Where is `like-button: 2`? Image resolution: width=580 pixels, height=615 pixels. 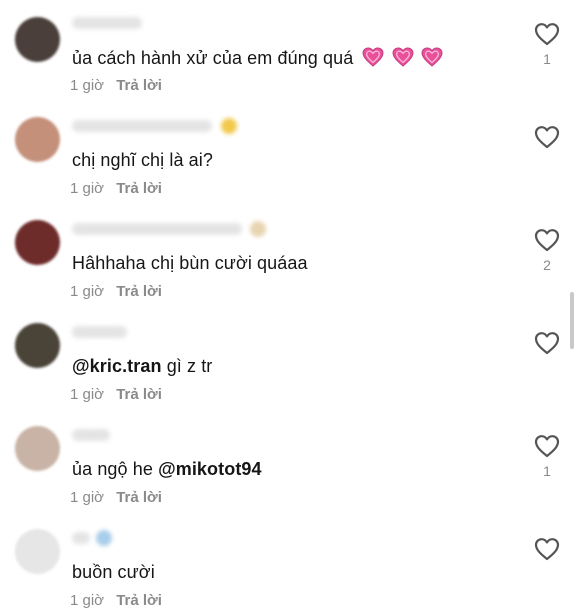
like-button: 2 is located at coordinates (547, 253).